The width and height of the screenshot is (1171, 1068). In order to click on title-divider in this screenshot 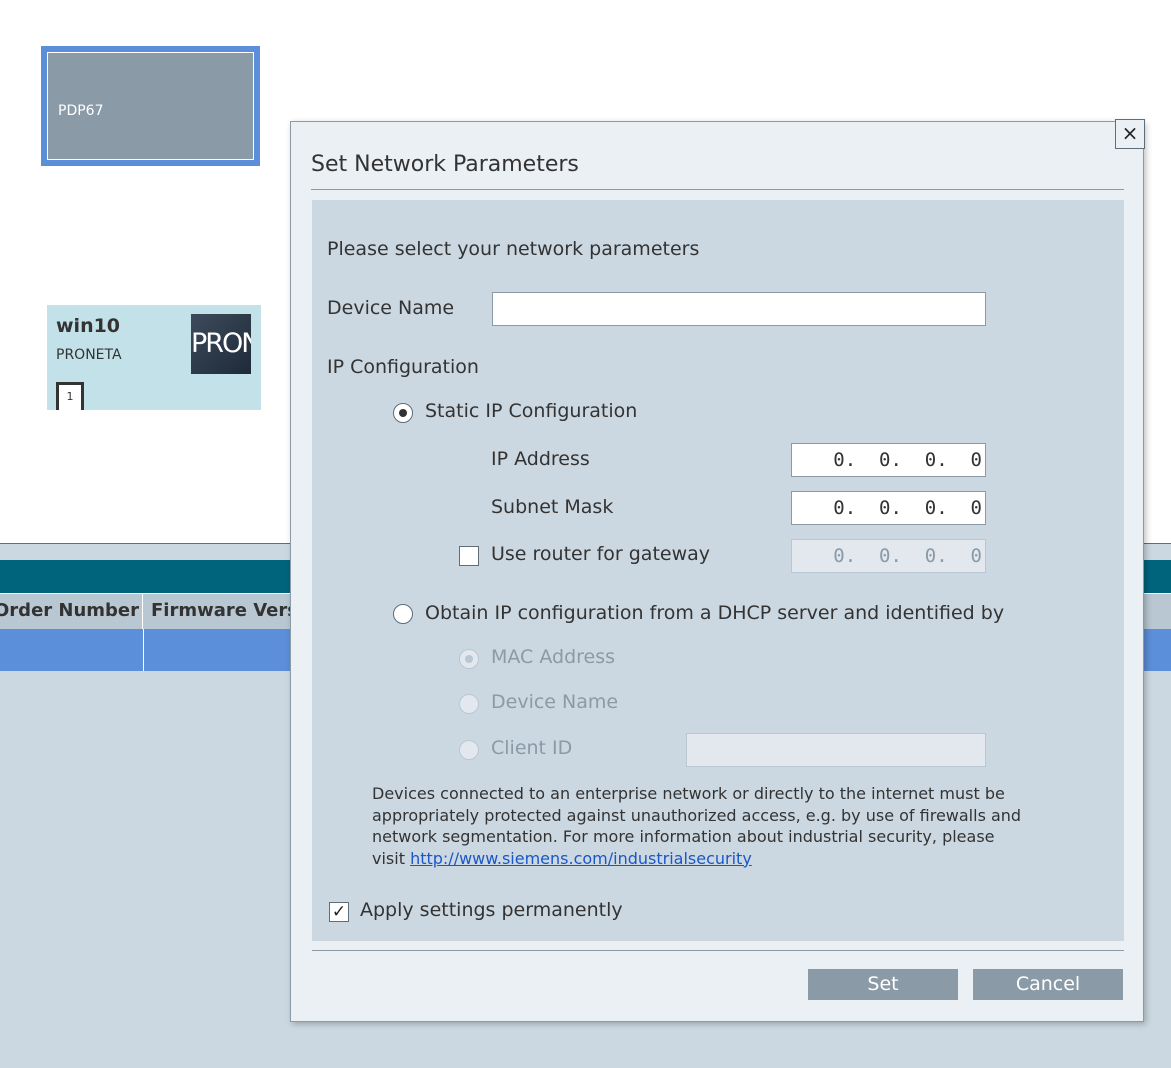, I will do `click(717, 189)`.